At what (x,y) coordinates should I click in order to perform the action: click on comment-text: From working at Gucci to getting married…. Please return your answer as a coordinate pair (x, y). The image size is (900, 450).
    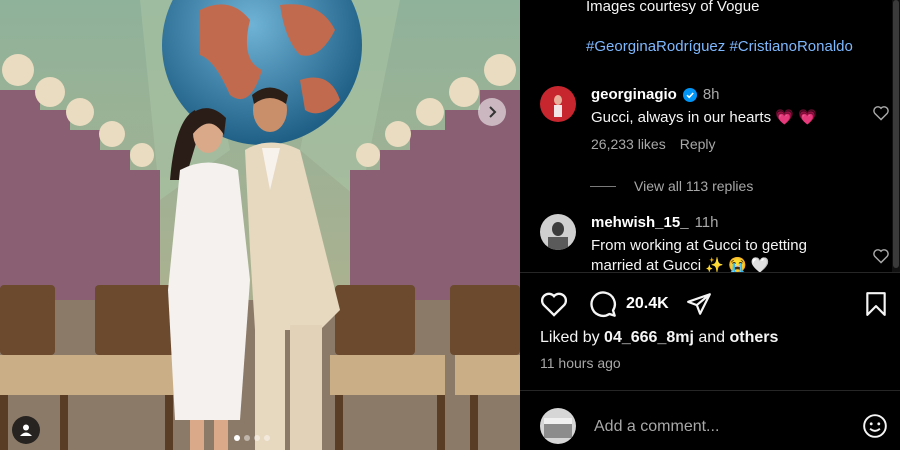
    Looking at the image, I should click on (699, 254).